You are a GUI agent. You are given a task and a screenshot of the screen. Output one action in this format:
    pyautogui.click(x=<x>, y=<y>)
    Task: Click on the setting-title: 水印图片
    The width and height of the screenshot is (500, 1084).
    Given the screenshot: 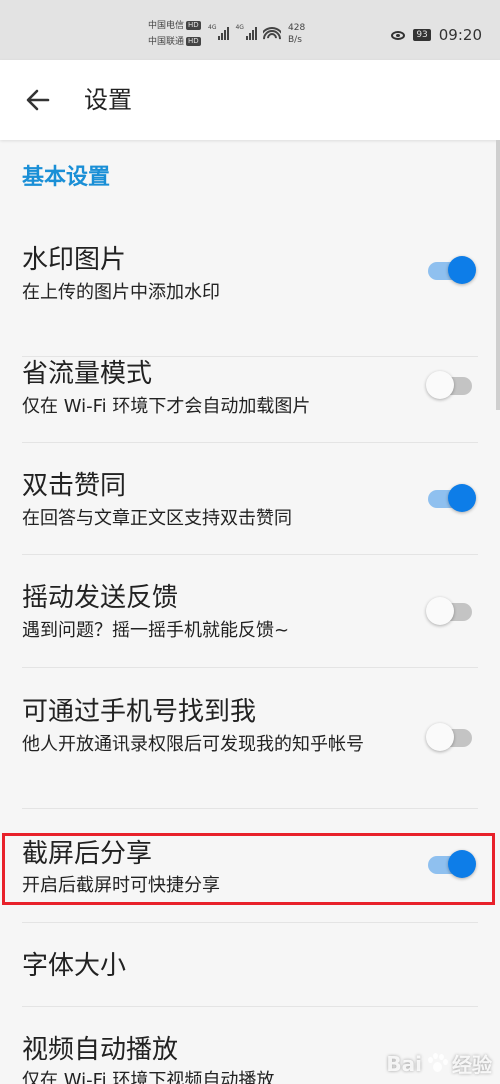 What is the action you would take?
    pyautogui.click(x=74, y=260)
    